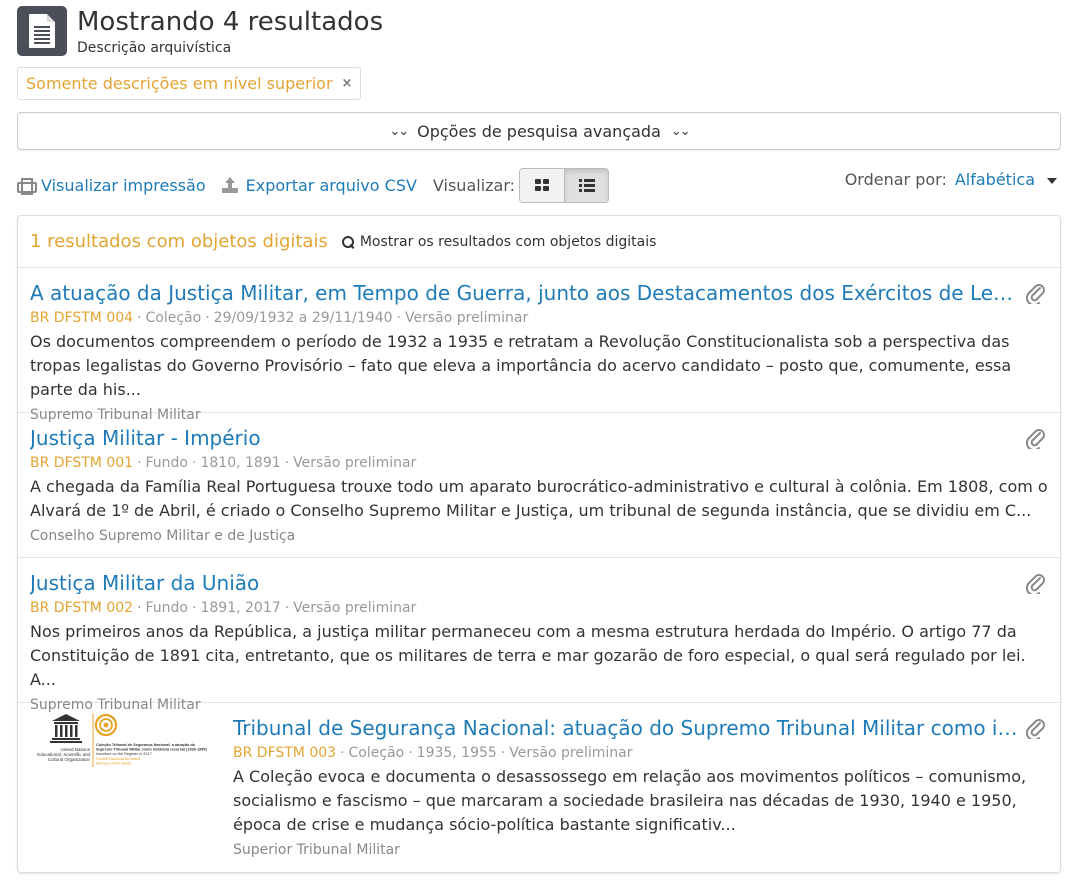 This screenshot has height=893, width=1090. I want to click on print-icon, so click(27, 186).